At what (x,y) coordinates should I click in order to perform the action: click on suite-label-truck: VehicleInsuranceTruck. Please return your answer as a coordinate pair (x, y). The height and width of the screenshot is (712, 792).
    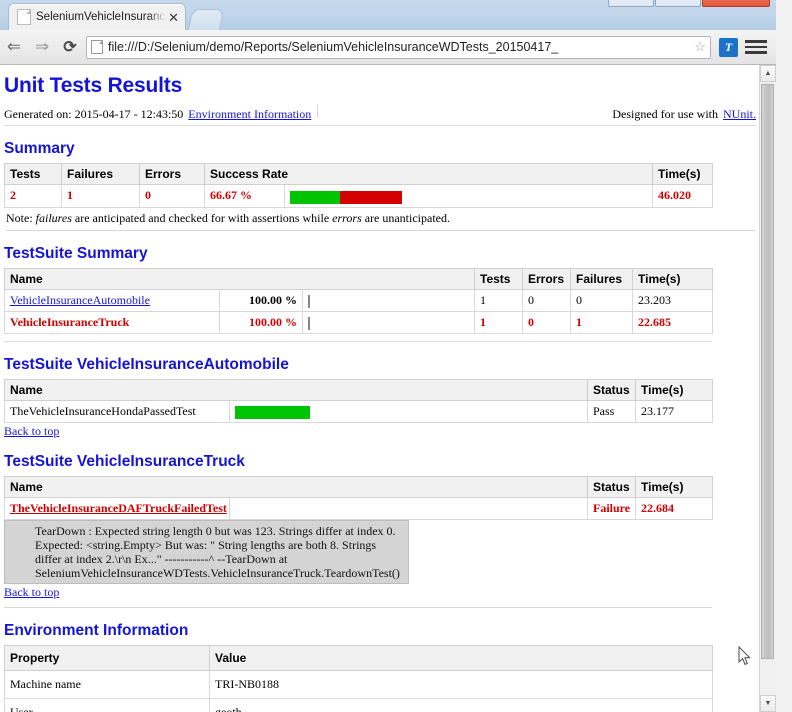
    Looking at the image, I should click on (69, 322).